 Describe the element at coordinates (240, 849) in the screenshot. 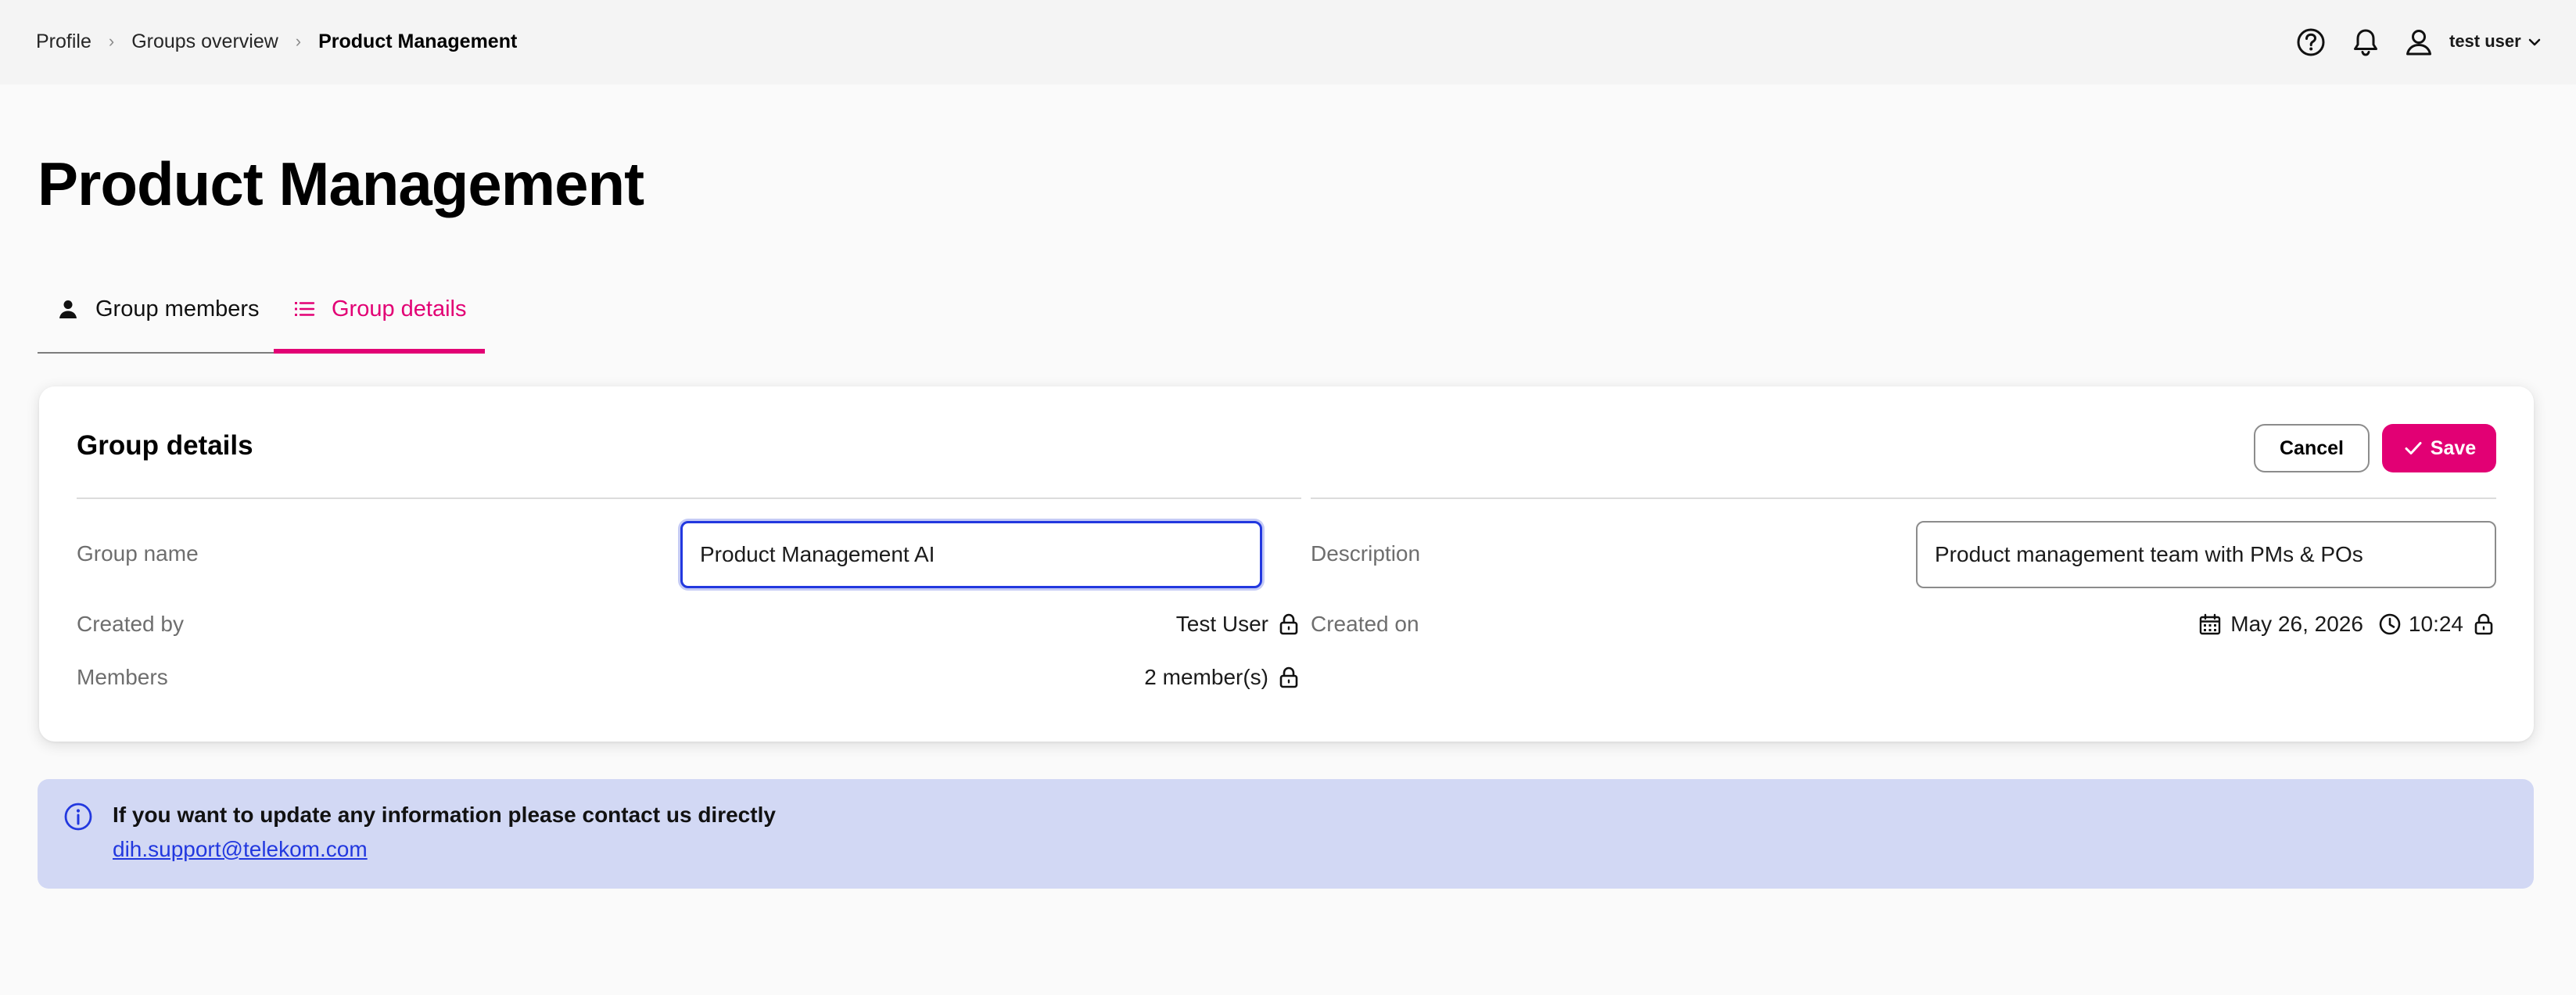

I see `support-email-link: dih.support@telekom.com` at that location.